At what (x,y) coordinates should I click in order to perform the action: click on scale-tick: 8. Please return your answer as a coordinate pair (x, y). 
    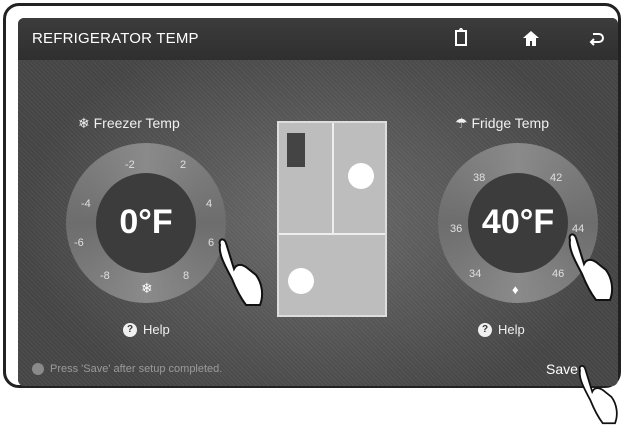
    Looking at the image, I should click on (186, 276).